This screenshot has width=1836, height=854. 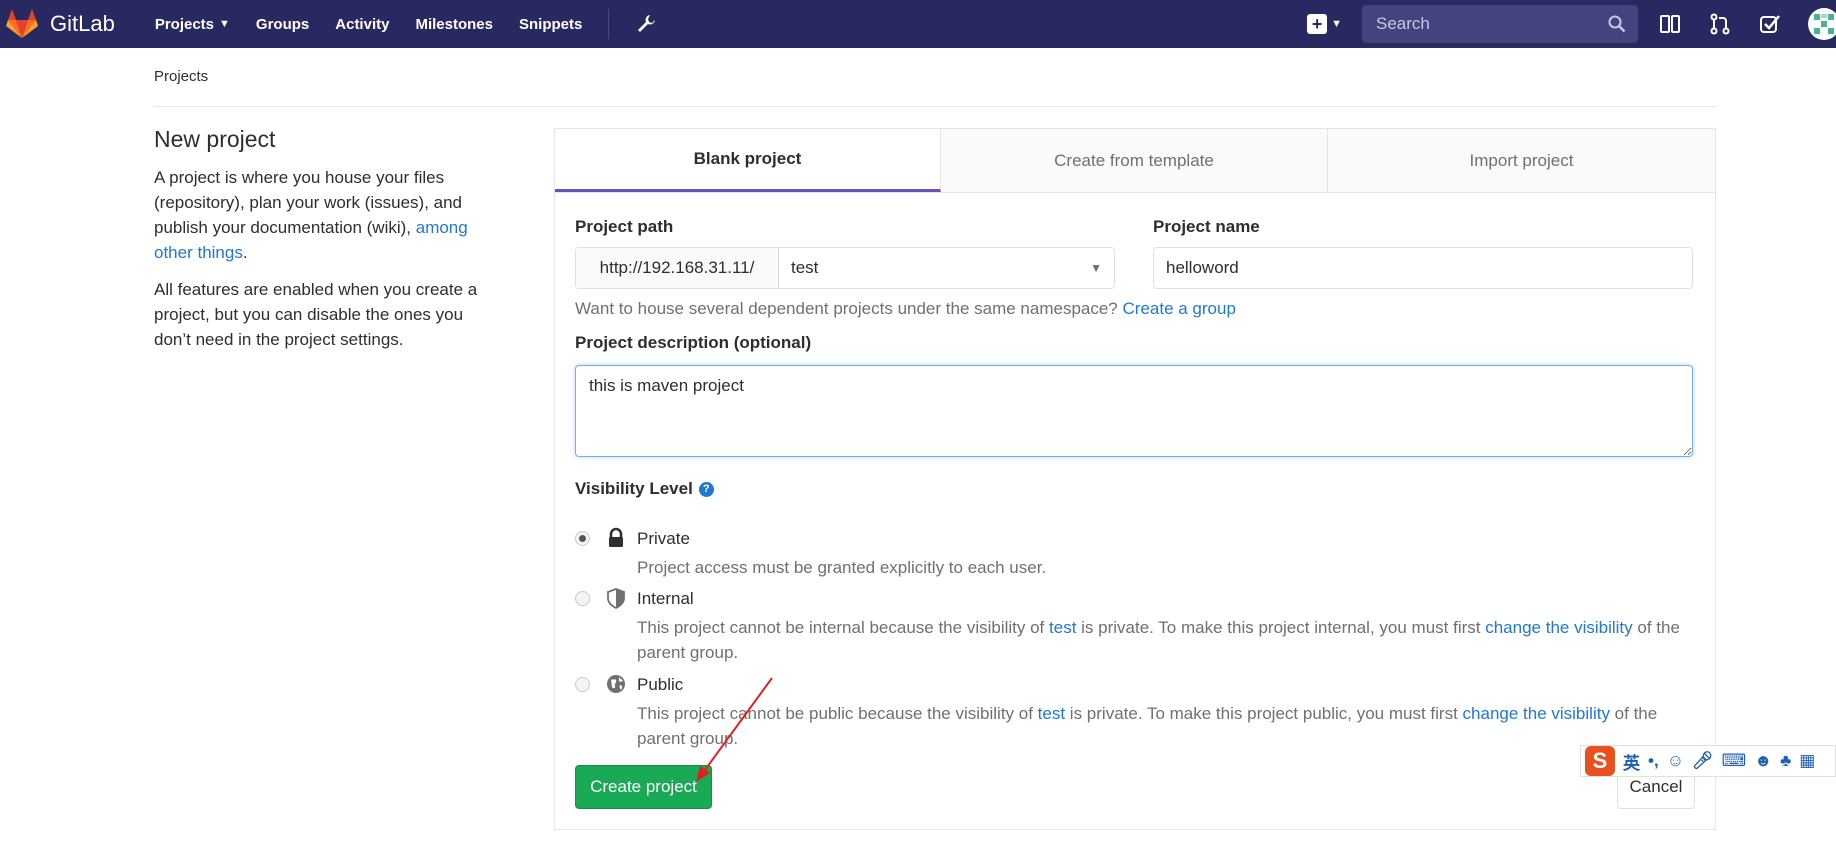 What do you see at coordinates (282, 24) in the screenshot?
I see `nav-groups: Groups` at bounding box center [282, 24].